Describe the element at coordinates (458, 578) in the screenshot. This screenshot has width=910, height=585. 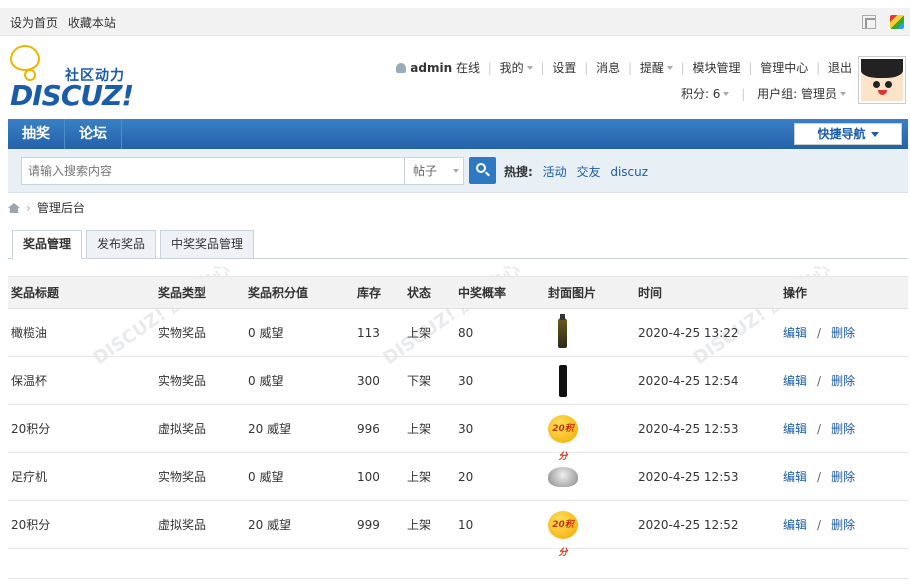
I see `divider` at that location.